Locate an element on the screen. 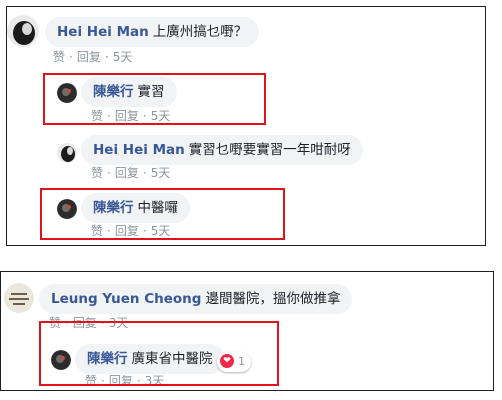 This screenshot has height=400, width=502. comment-bubble: Hei Hei Man 上廣州搞乜嘢？ is located at coordinates (152, 32).